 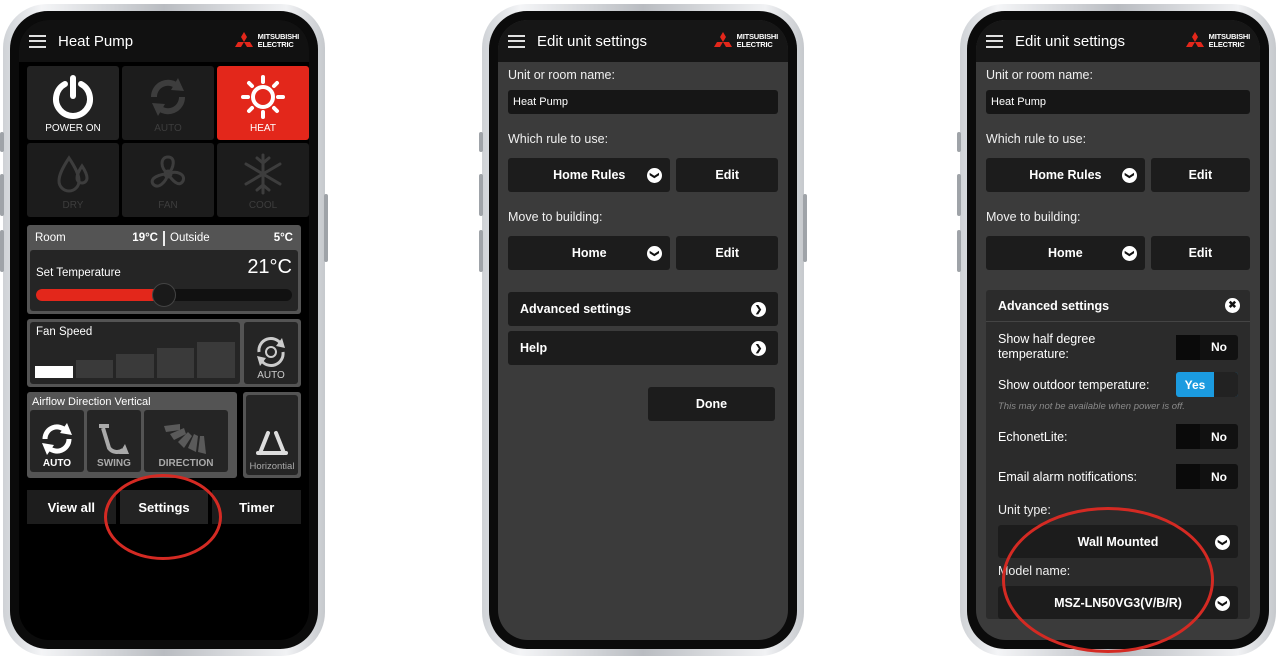 I want to click on mode-label: AUTO, so click(x=168, y=128).